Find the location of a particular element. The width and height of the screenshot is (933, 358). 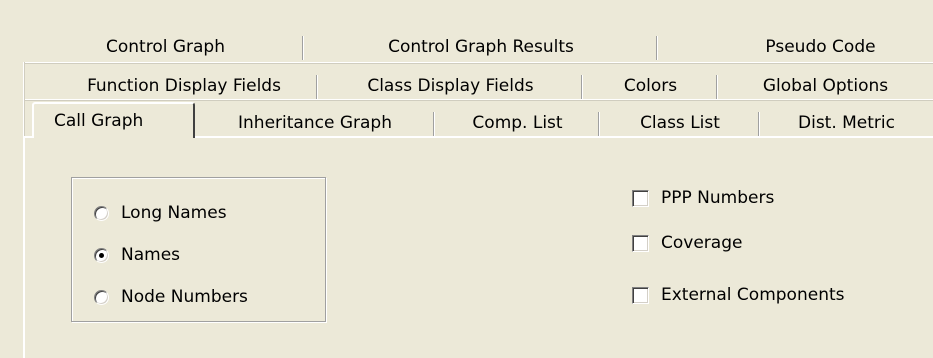

checkbox-external-components: External Components is located at coordinates (738, 295).